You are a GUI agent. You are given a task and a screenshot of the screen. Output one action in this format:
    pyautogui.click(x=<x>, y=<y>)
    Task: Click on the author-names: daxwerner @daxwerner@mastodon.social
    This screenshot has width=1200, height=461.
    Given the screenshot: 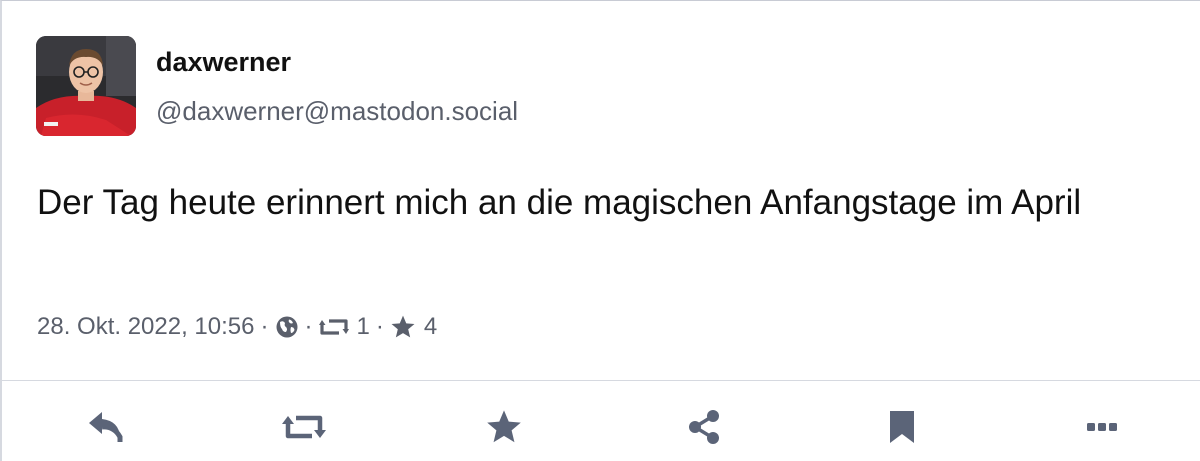 What is the action you would take?
    pyautogui.click(x=337, y=81)
    